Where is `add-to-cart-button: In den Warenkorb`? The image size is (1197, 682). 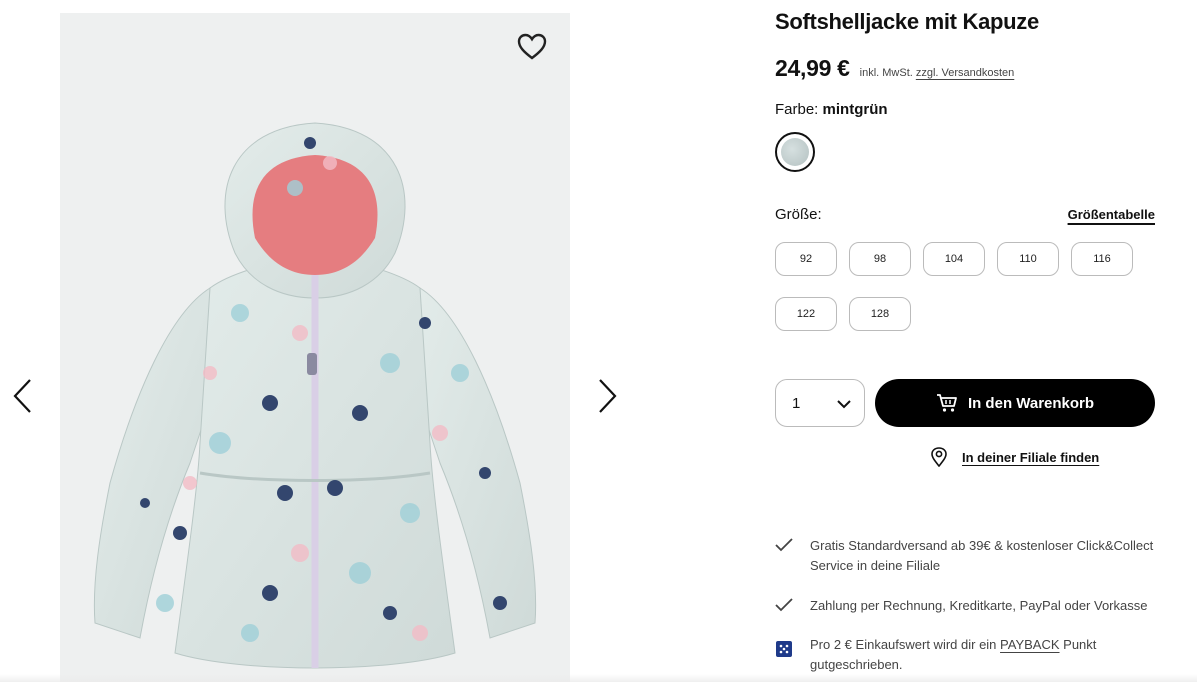
add-to-cart-button: In den Warenkorb is located at coordinates (1015, 403).